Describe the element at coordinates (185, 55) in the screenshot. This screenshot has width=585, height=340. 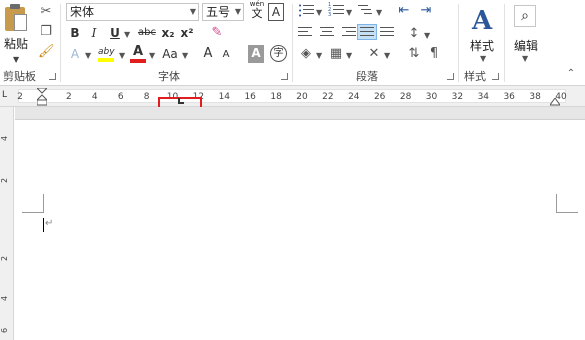
I see `change-case-dropdown-arrow: ▼` at that location.